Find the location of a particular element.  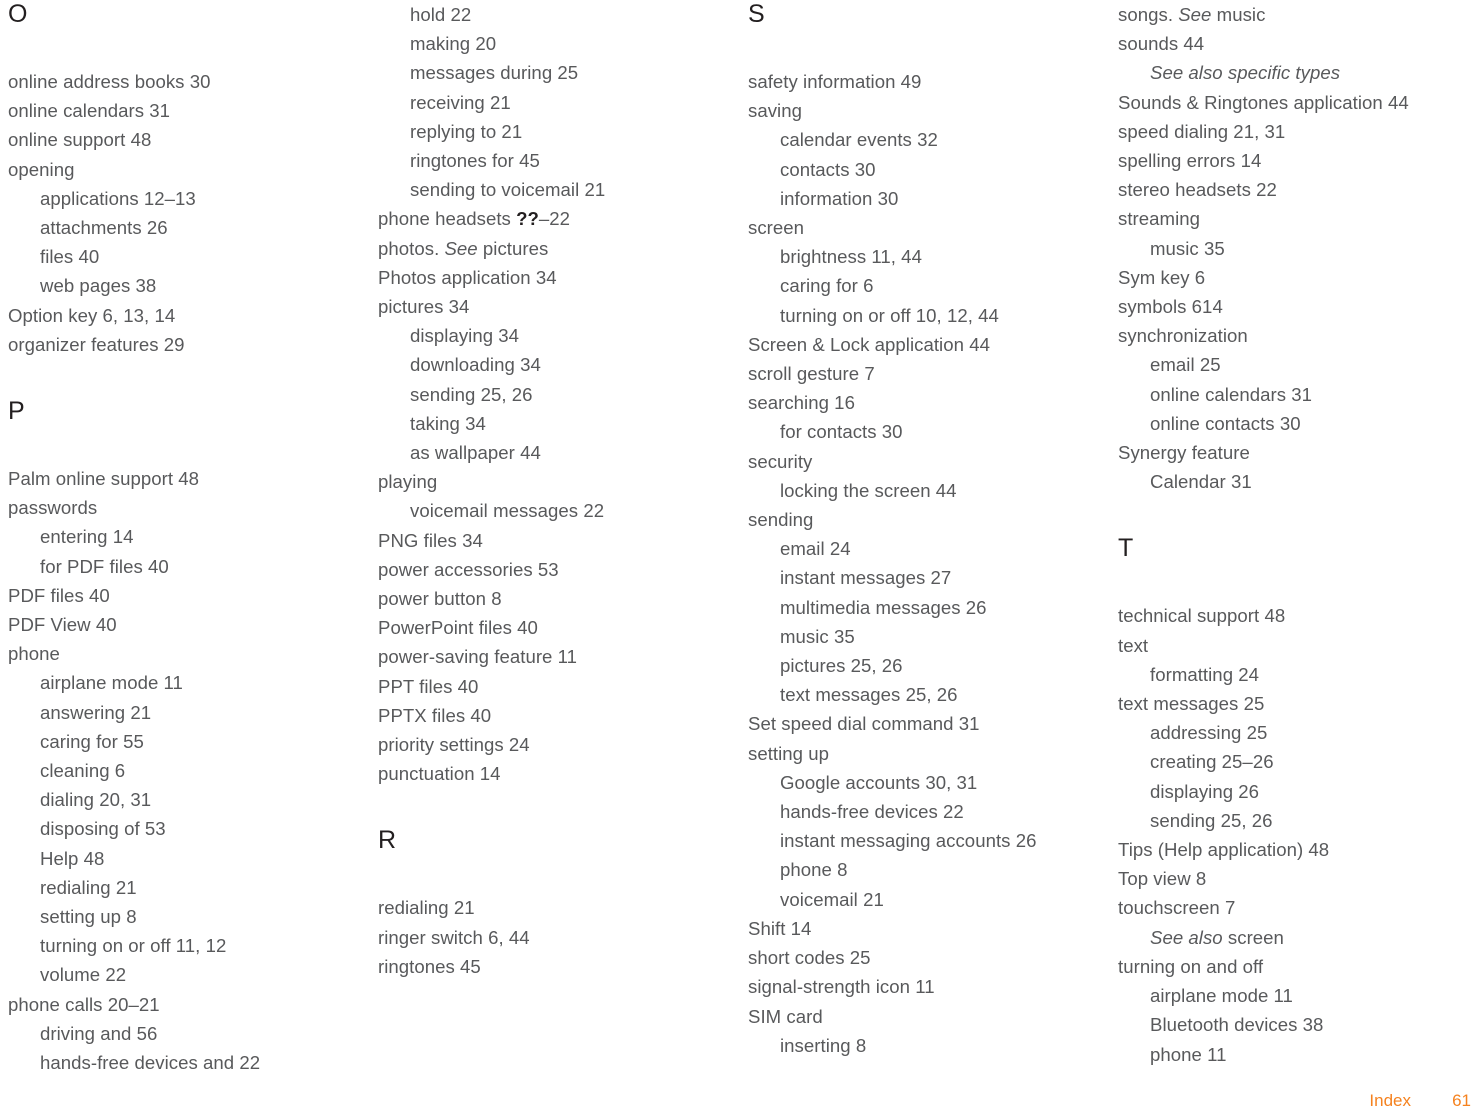

letter-heading-p: P is located at coordinates (17, 411).